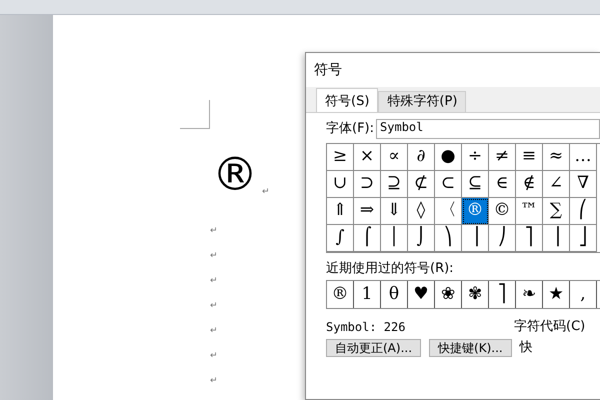 The height and width of the screenshot is (400, 600). What do you see at coordinates (526, 348) in the screenshot?
I see `field-label: 快` at bounding box center [526, 348].